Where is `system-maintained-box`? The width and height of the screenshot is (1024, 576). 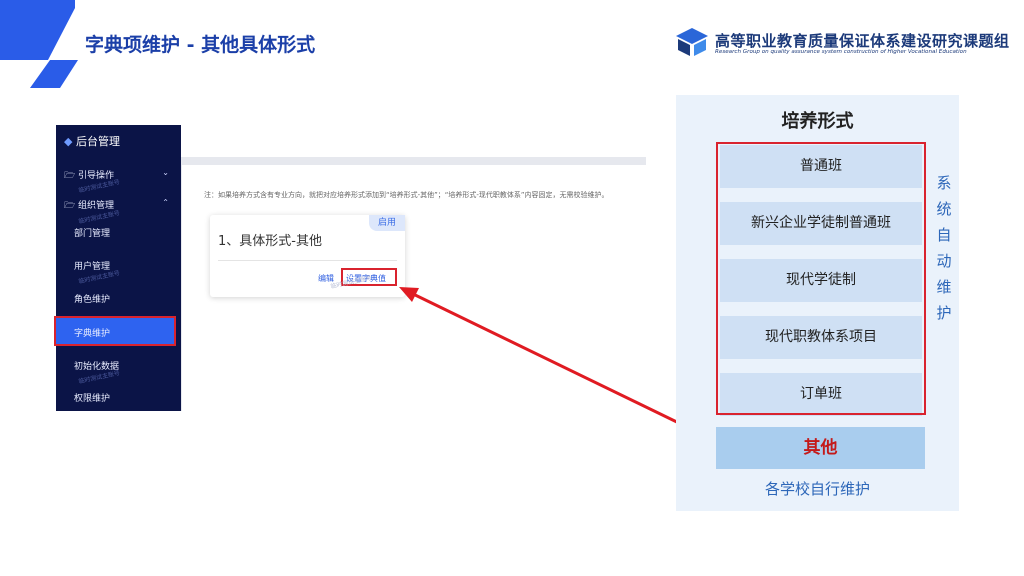
system-maintained-box is located at coordinates (821, 278).